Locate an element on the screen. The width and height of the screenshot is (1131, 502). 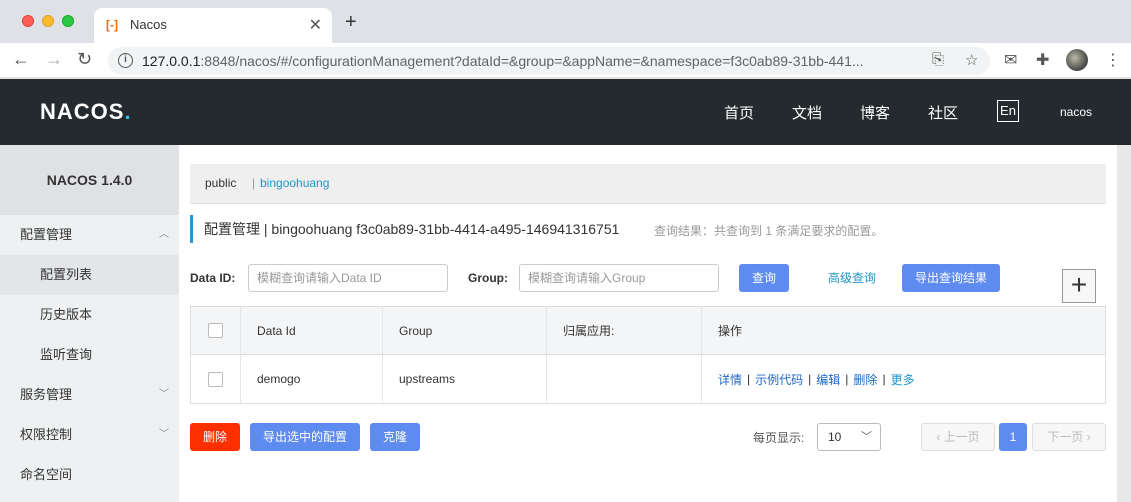
prev-page-label: 上一页 is located at coordinates (961, 437).